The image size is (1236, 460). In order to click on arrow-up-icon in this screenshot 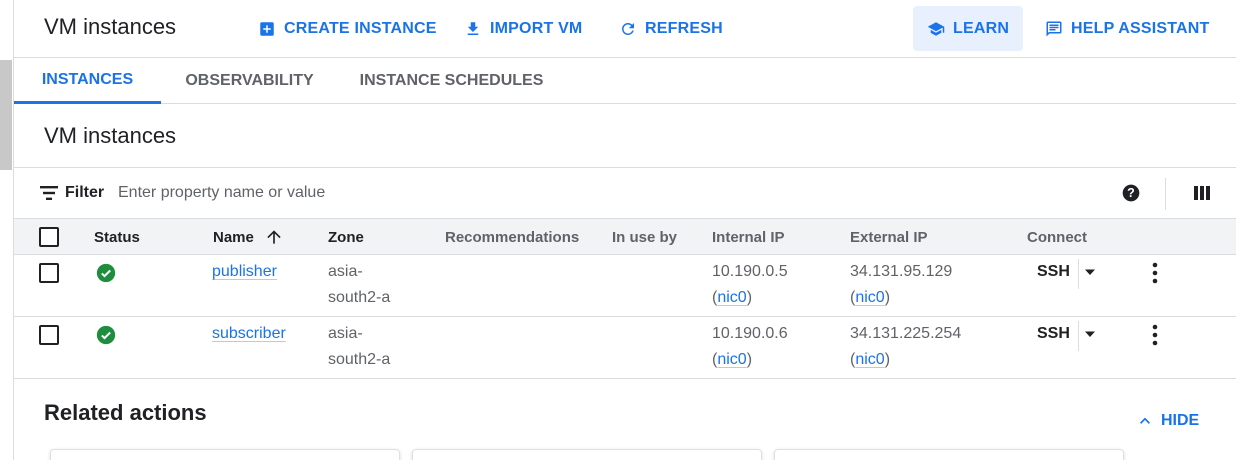, I will do `click(274, 237)`.